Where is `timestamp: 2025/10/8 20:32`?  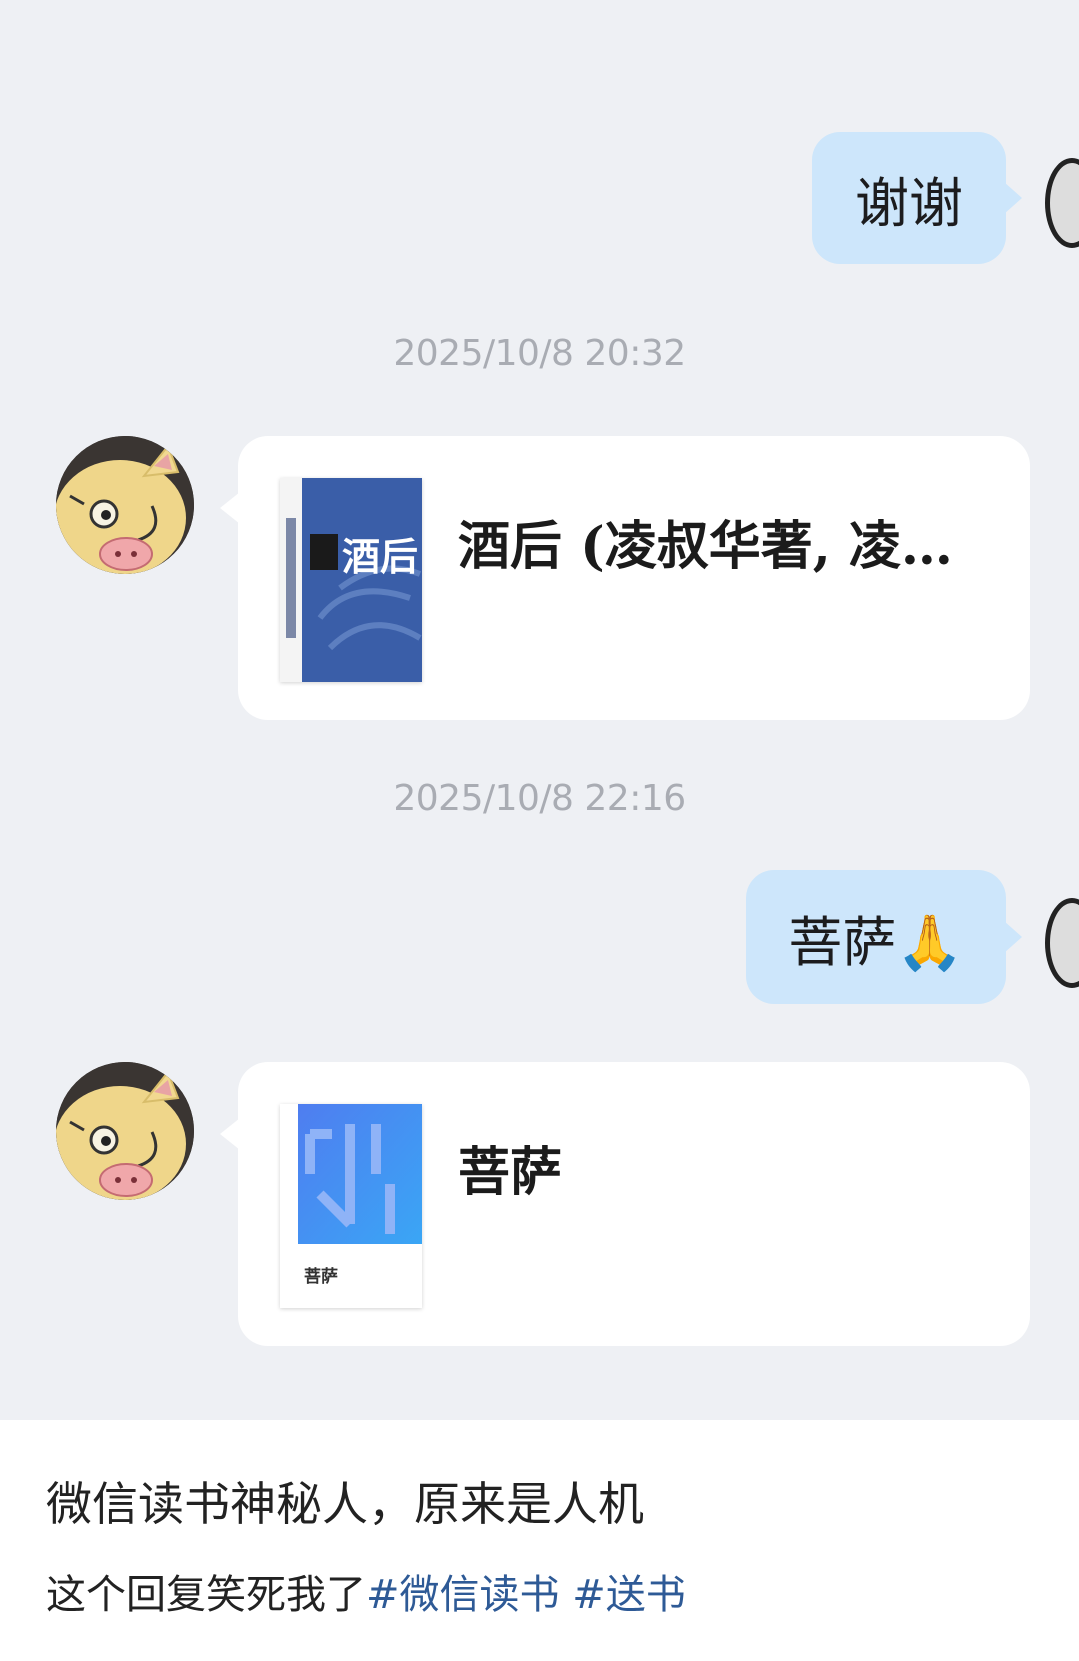
timestamp: 2025/10/8 20:32 is located at coordinates (539, 353).